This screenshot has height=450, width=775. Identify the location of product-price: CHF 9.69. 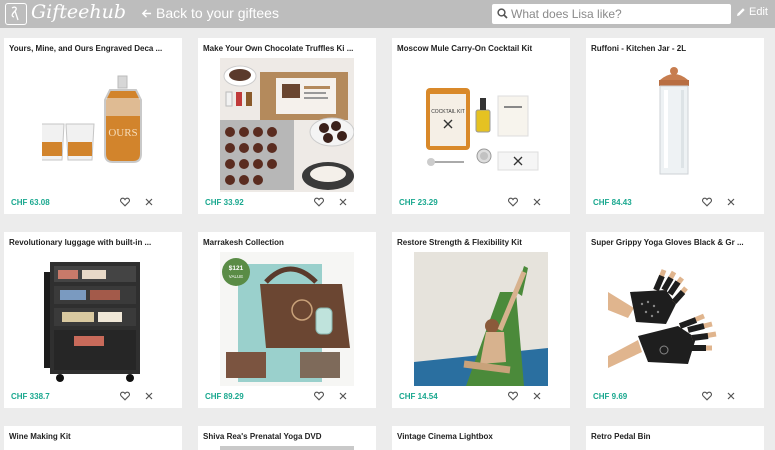
(610, 396).